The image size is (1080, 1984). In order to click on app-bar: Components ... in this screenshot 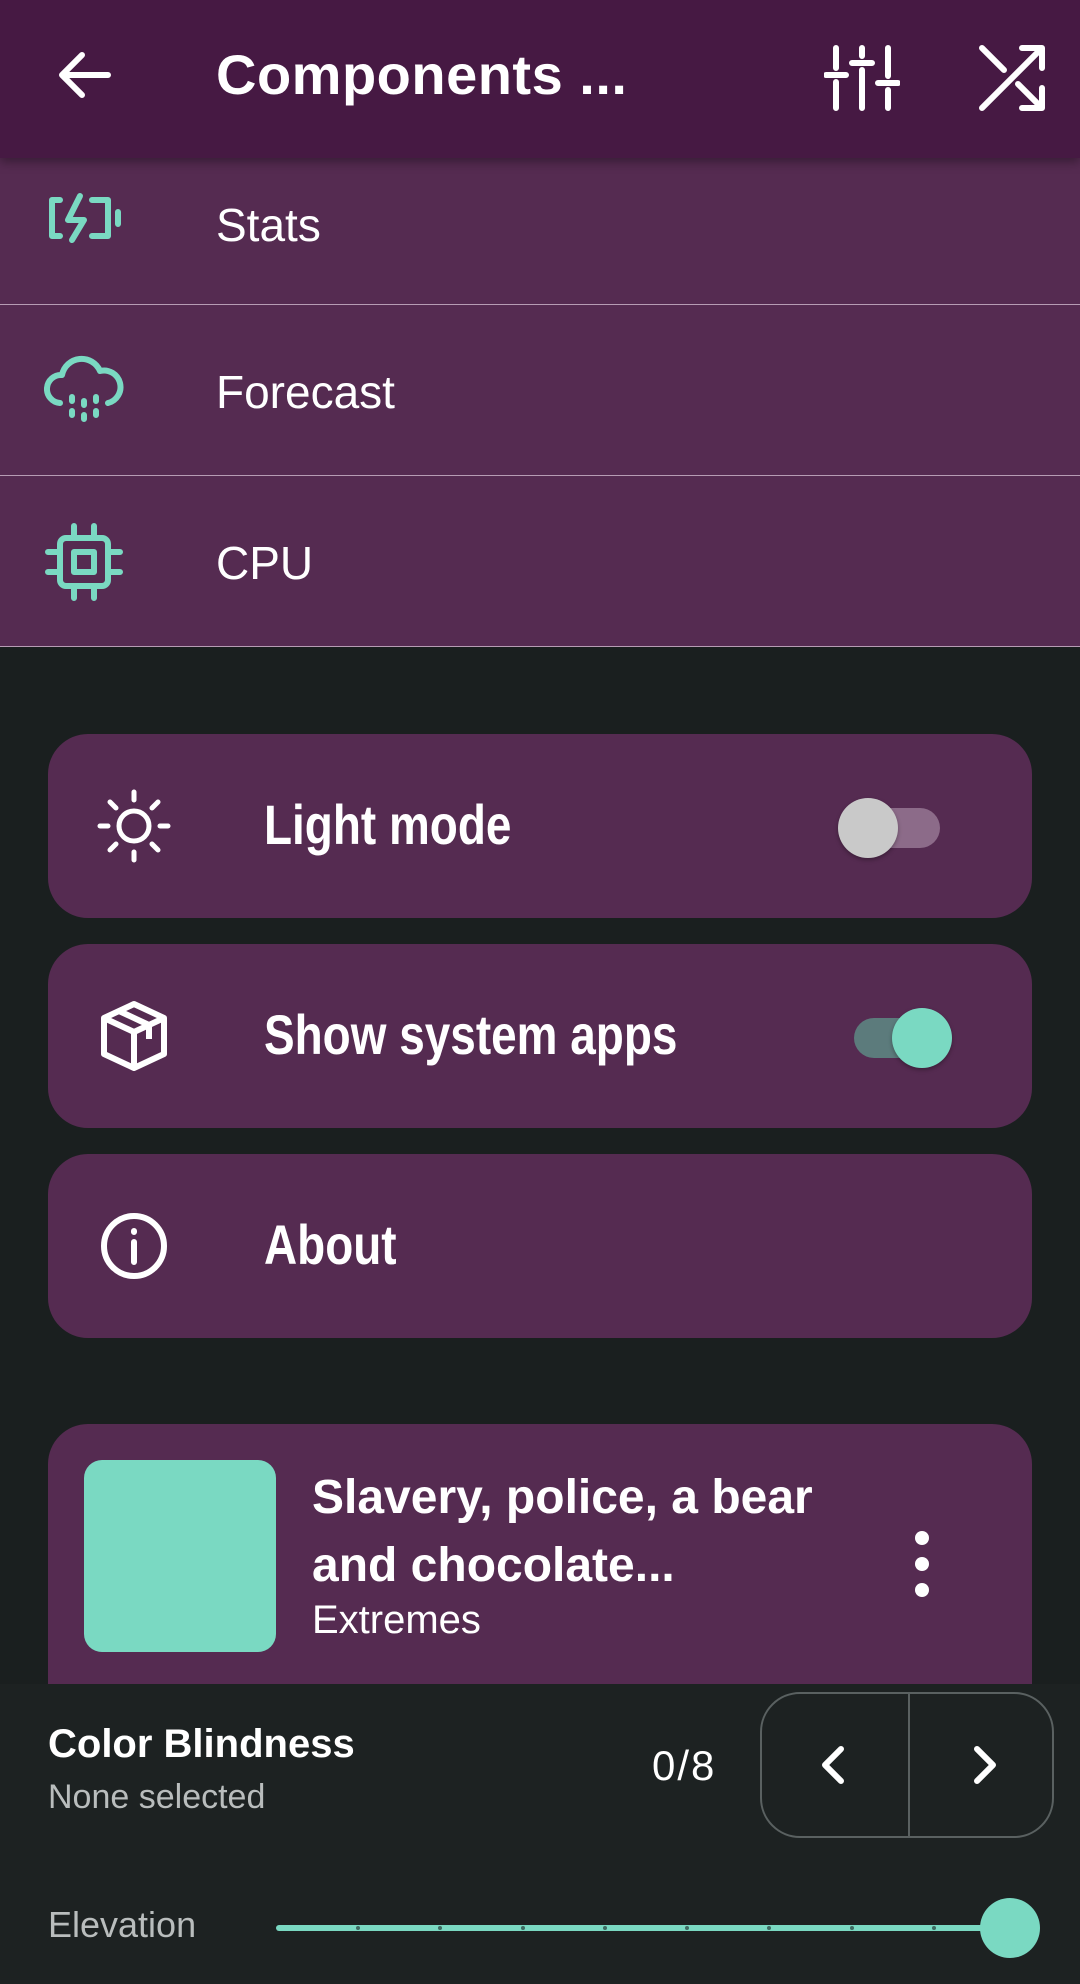, I will do `click(540, 79)`.